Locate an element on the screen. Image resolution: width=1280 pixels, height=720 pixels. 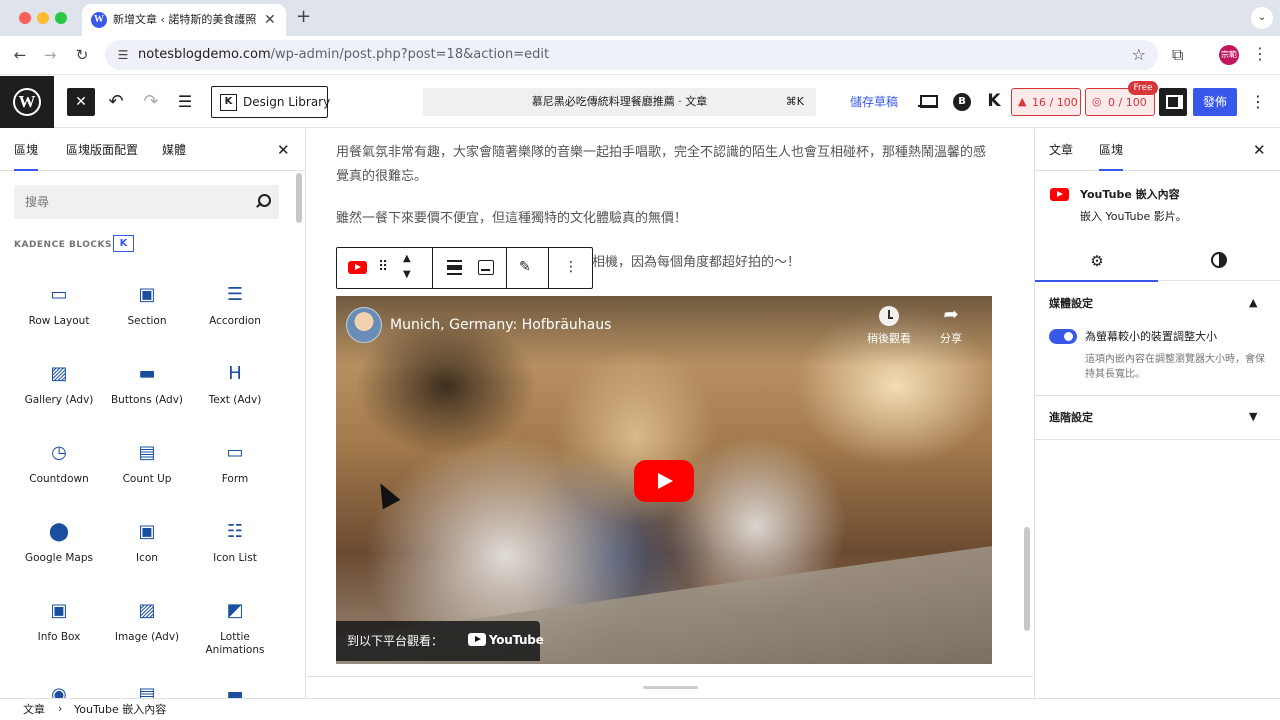
block-partial: ▬ is located at coordinates (235, 687).